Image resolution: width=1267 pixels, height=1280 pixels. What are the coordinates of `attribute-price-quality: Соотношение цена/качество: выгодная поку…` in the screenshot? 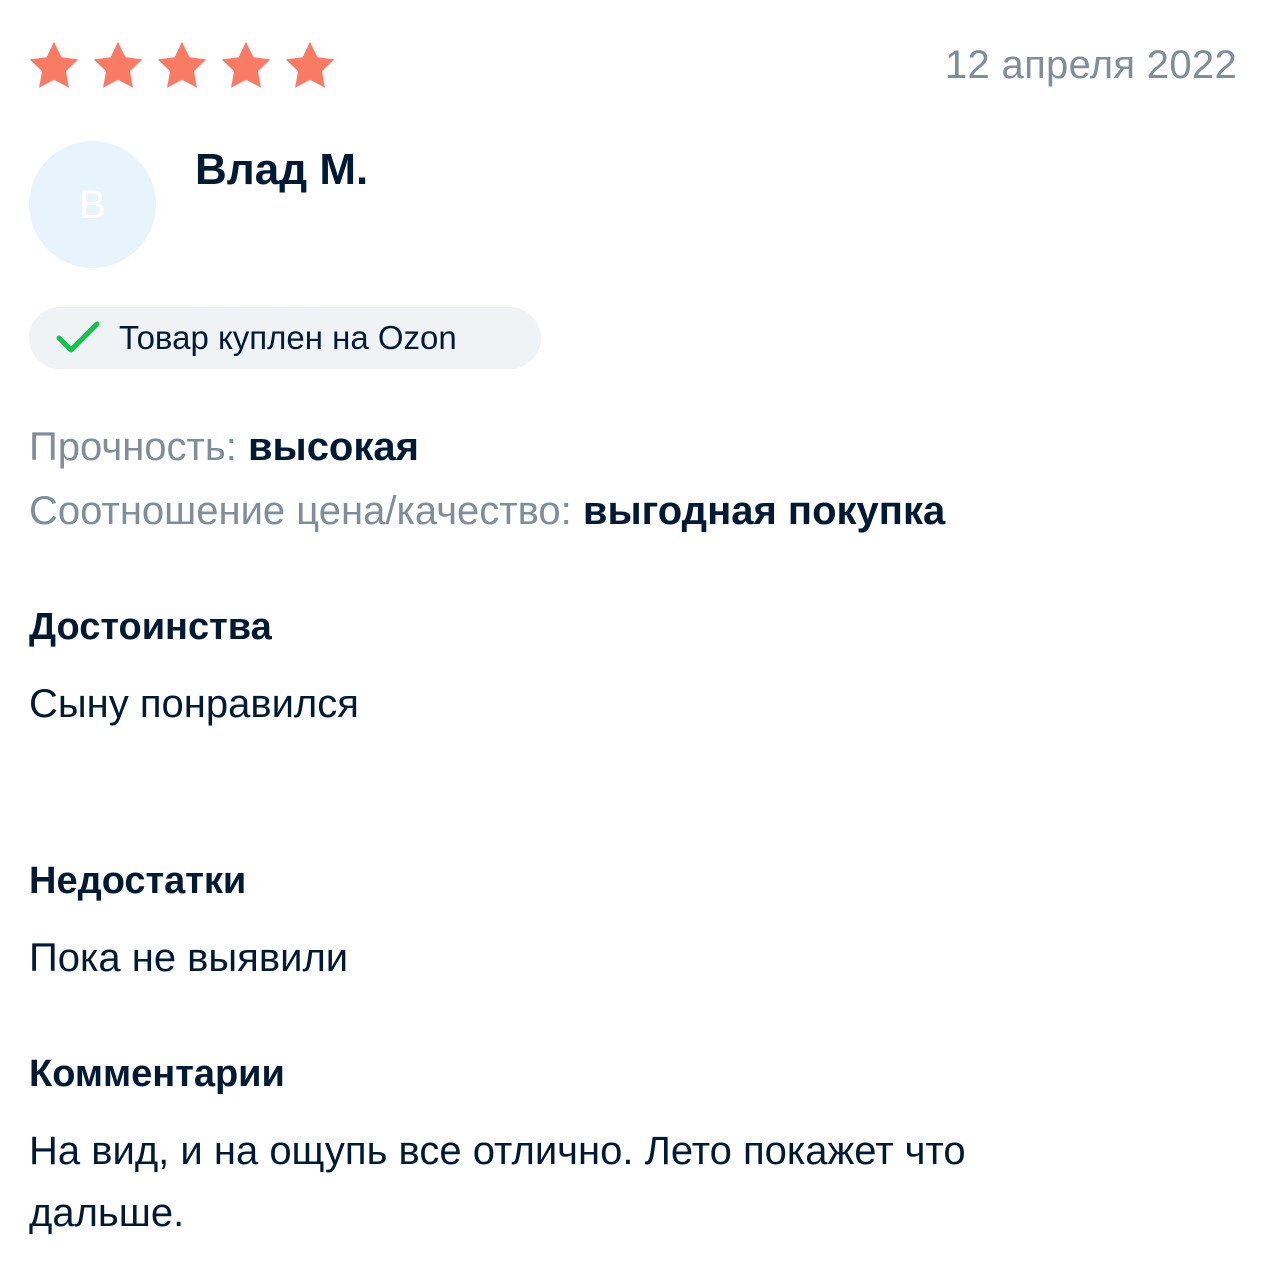 It's located at (487, 511).